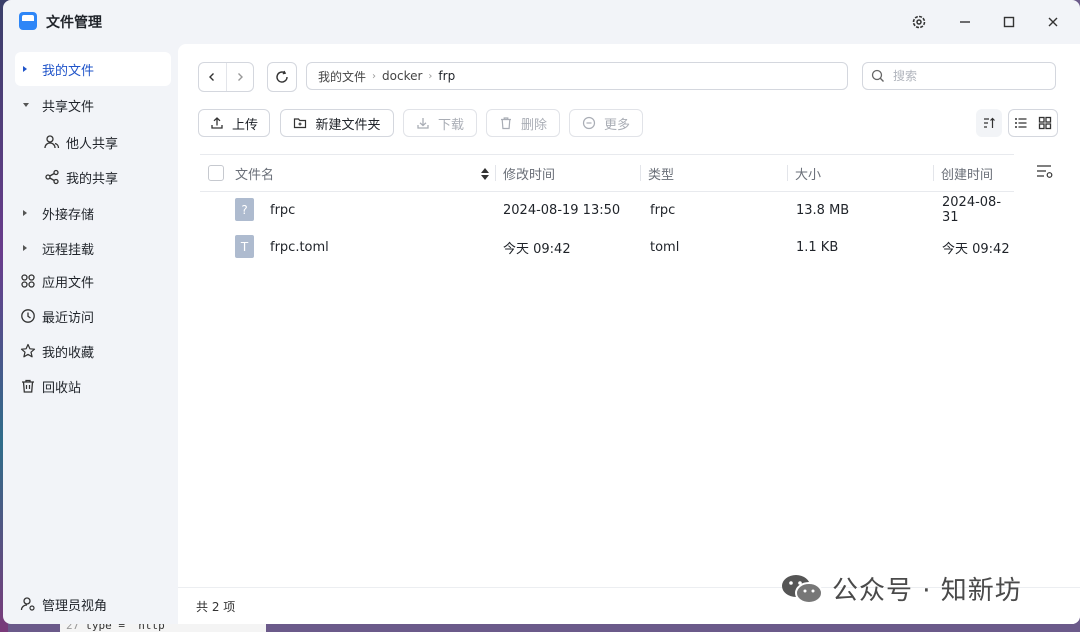  What do you see at coordinates (802, 589) in the screenshot?
I see `wechat-icon` at bounding box center [802, 589].